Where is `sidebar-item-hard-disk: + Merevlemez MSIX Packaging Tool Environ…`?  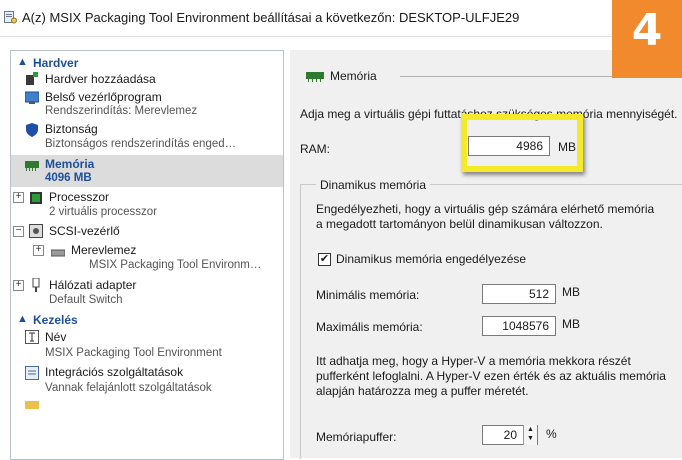
sidebar-item-hard-disk: + Merevlemez MSIX Packaging Tool Environ… is located at coordinates (147, 258).